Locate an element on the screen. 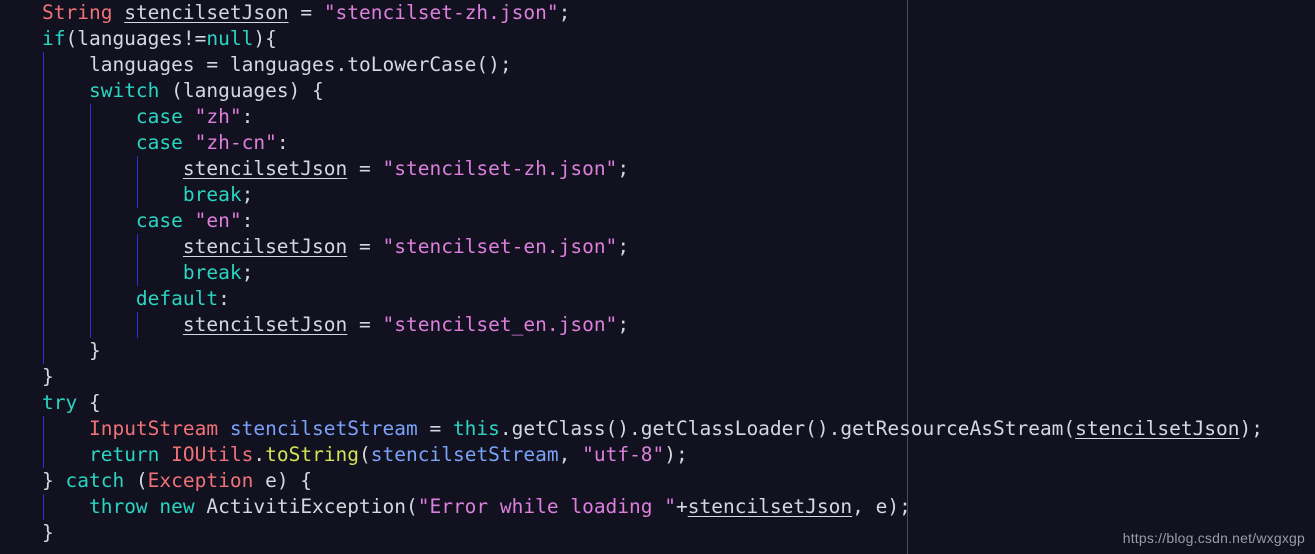 Image resolution: width=1315 pixels, height=554 pixels. code-line: stencilsetJson = "stencilset_en.json"; is located at coordinates (631, 325).